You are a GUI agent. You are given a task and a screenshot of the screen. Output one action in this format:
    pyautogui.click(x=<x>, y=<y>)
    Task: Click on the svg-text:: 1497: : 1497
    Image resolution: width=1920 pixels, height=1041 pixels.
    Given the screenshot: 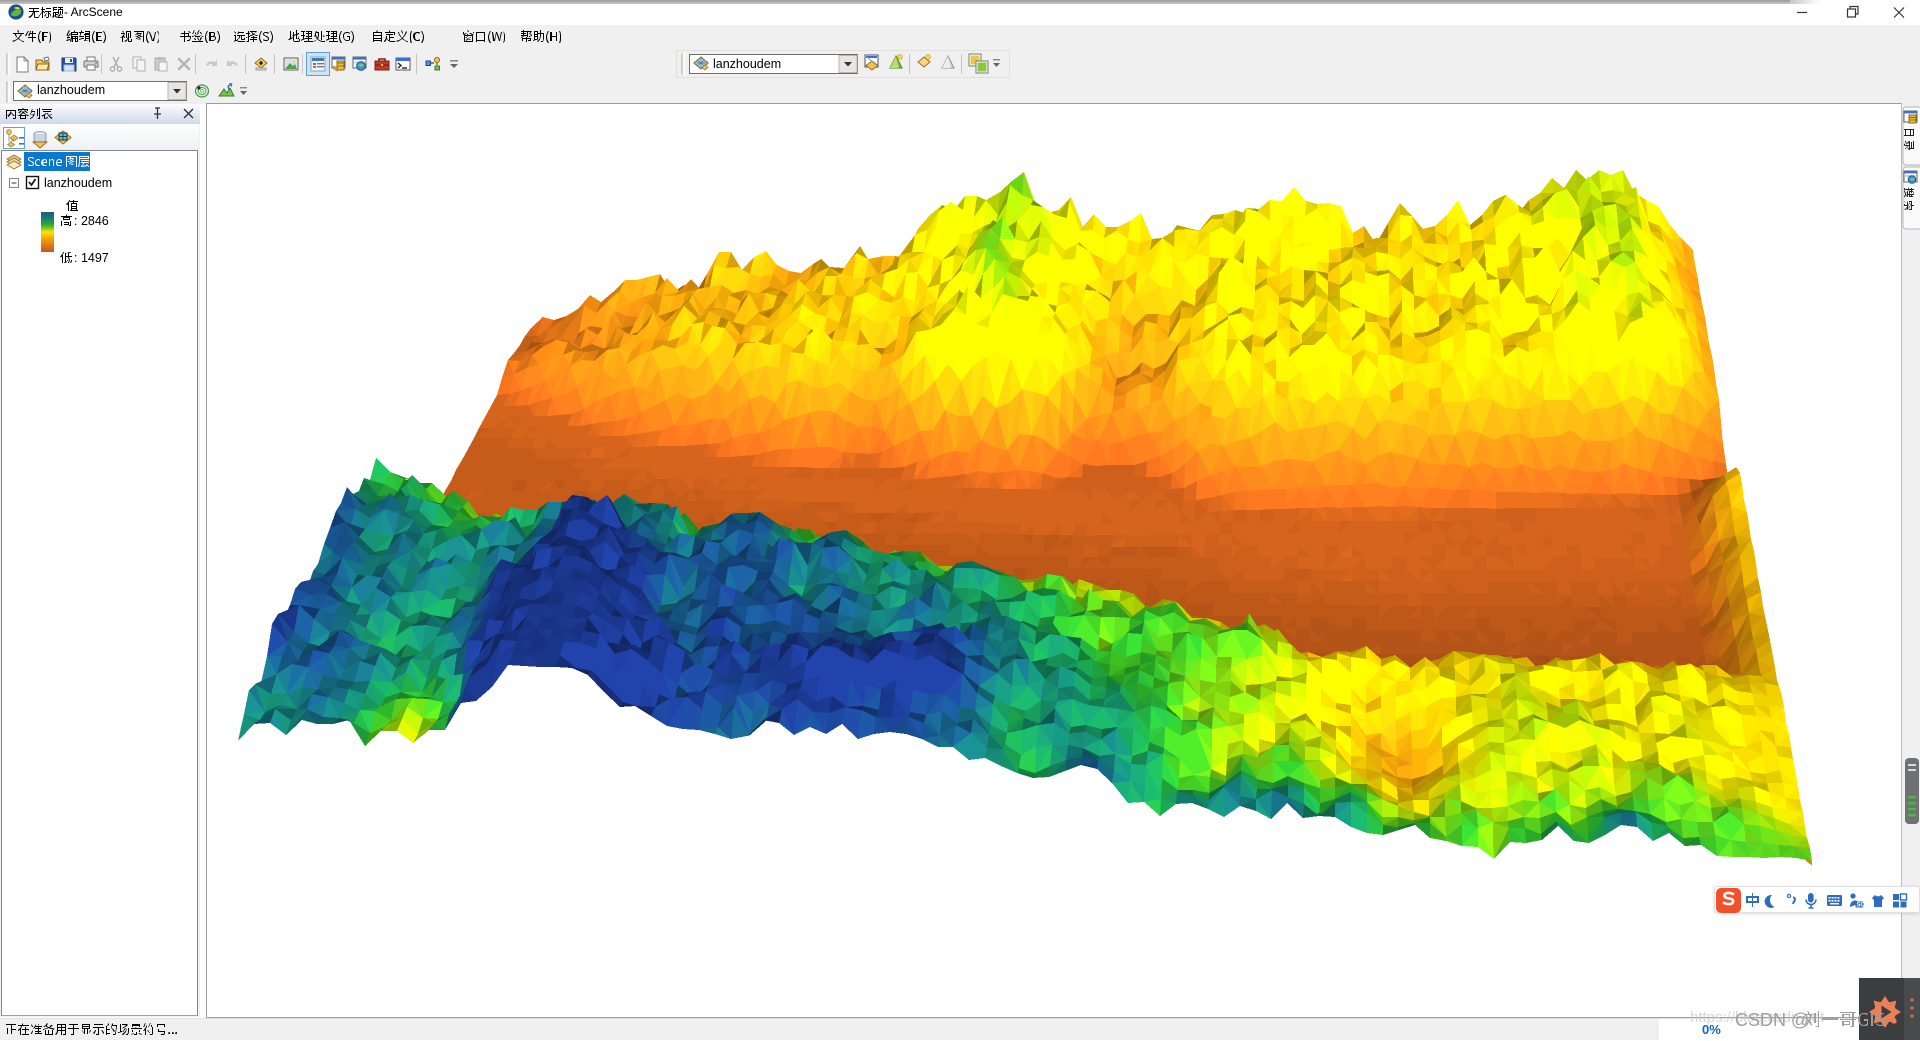 What is the action you would take?
    pyautogui.click(x=91, y=258)
    